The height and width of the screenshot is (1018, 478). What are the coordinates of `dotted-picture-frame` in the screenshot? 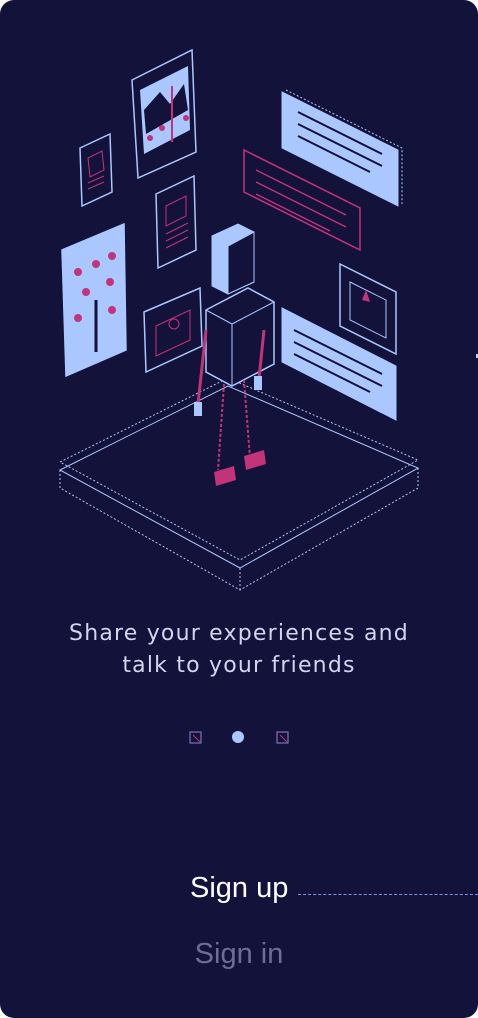 It's located at (94, 300).